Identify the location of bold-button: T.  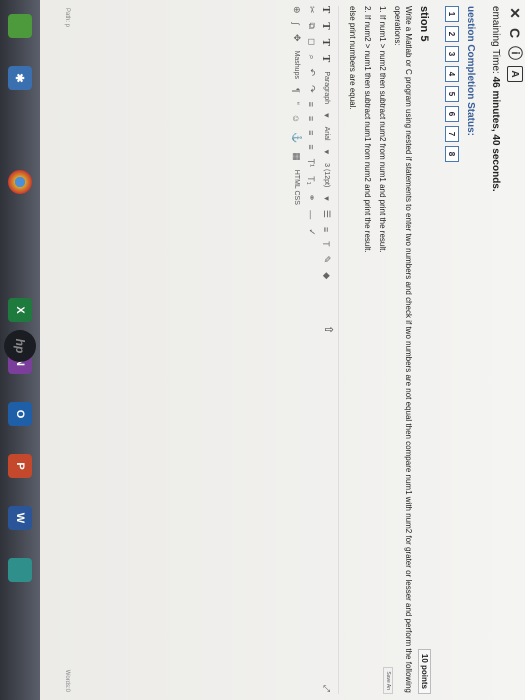
(327, 9).